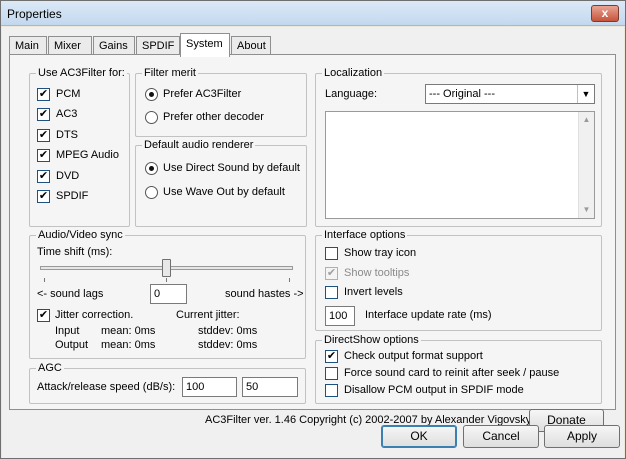 The width and height of the screenshot is (626, 459). Describe the element at coordinates (208, 315) in the screenshot. I see `current-jitter-label: Current jitter:` at that location.